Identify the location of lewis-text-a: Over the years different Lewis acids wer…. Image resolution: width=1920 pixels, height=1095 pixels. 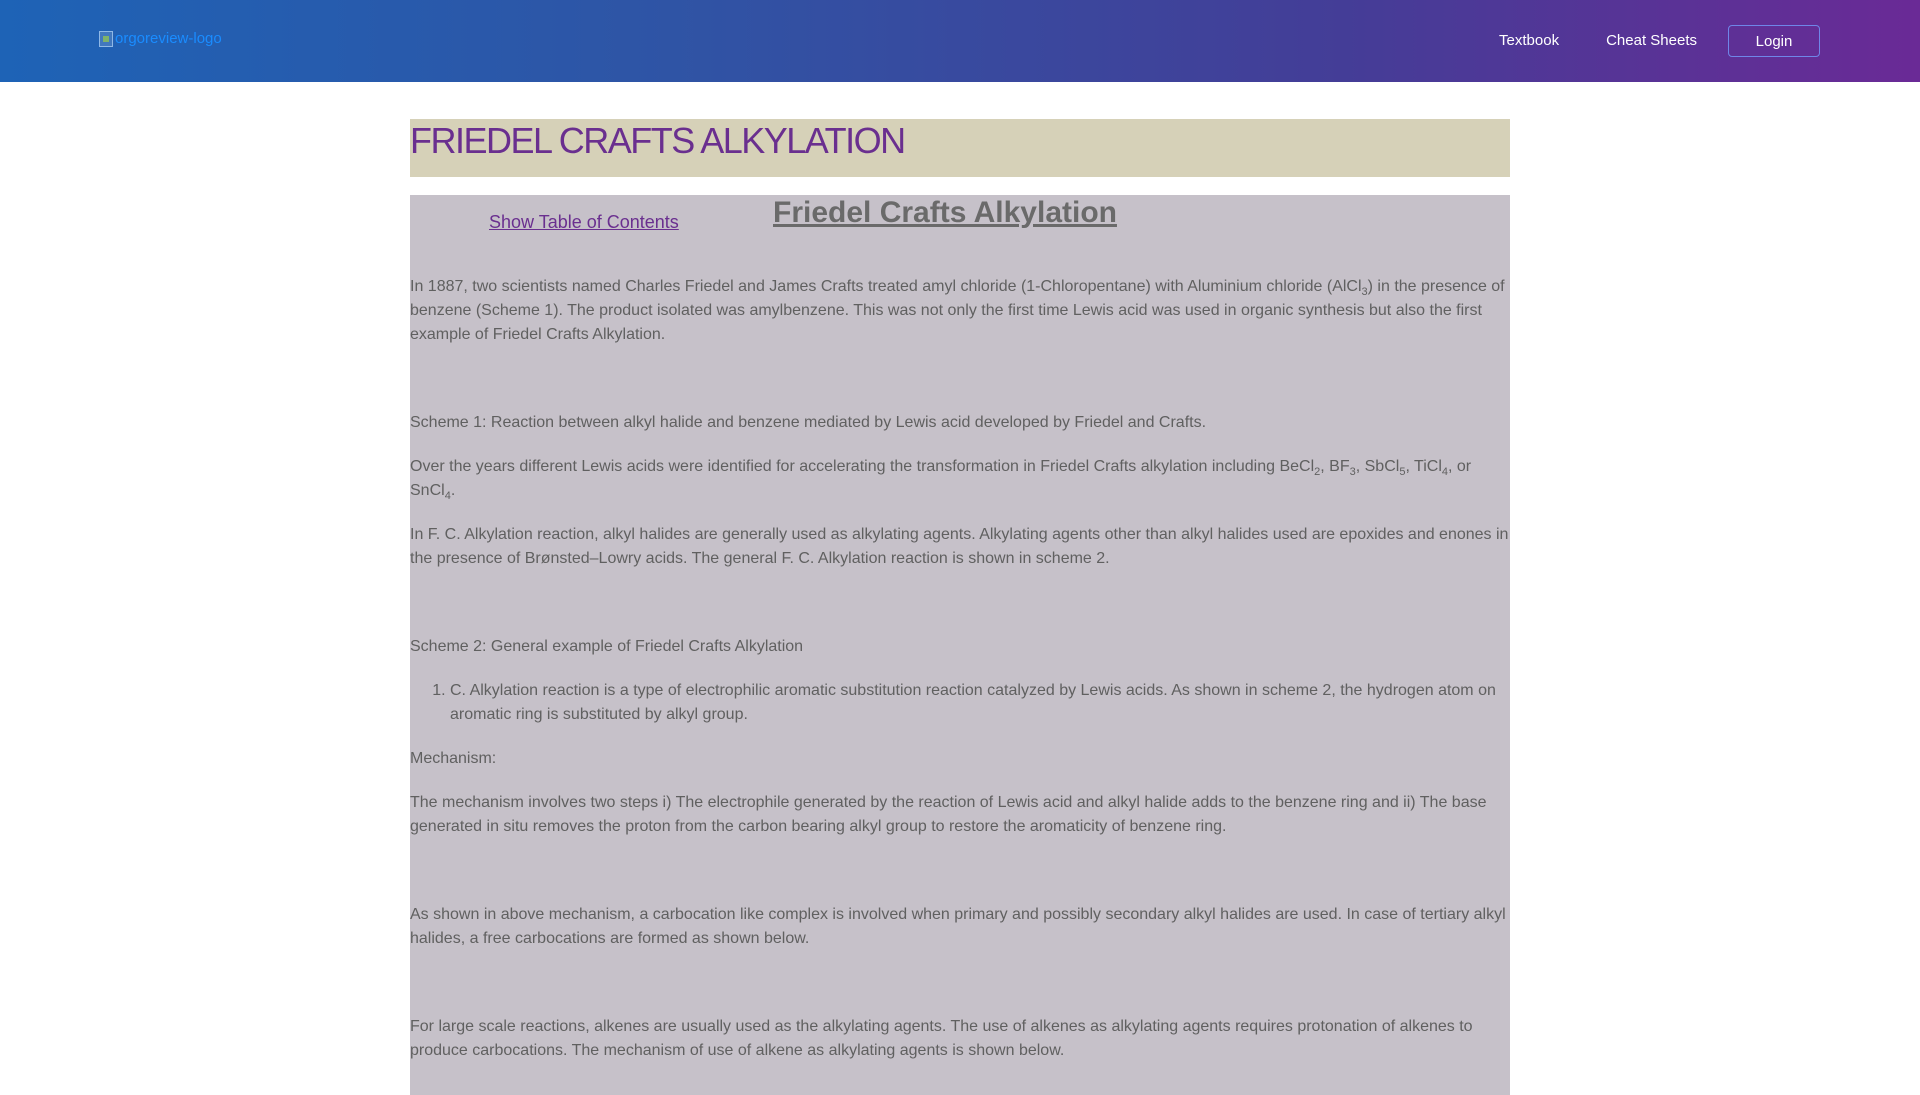
(862, 466).